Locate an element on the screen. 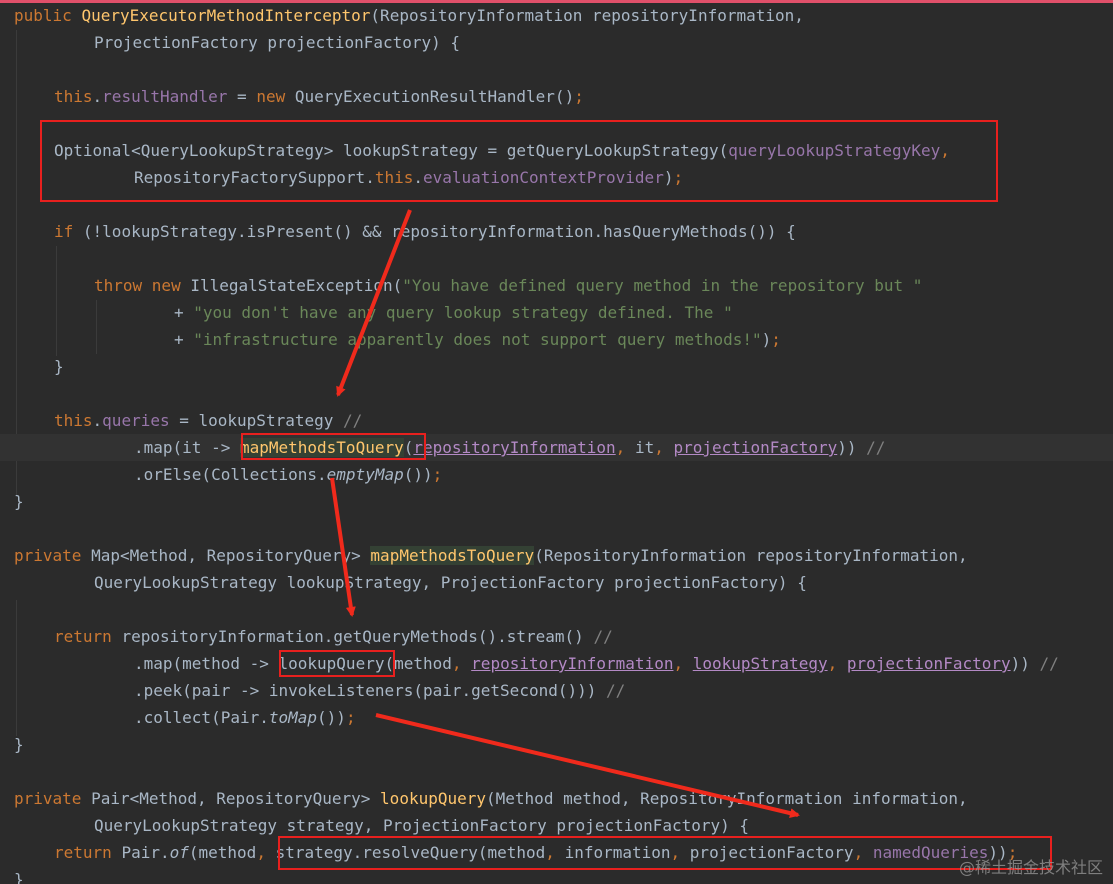 The width and height of the screenshot is (1113, 884). watermark: @稀土掘金技术社区 is located at coordinates (1030, 867).